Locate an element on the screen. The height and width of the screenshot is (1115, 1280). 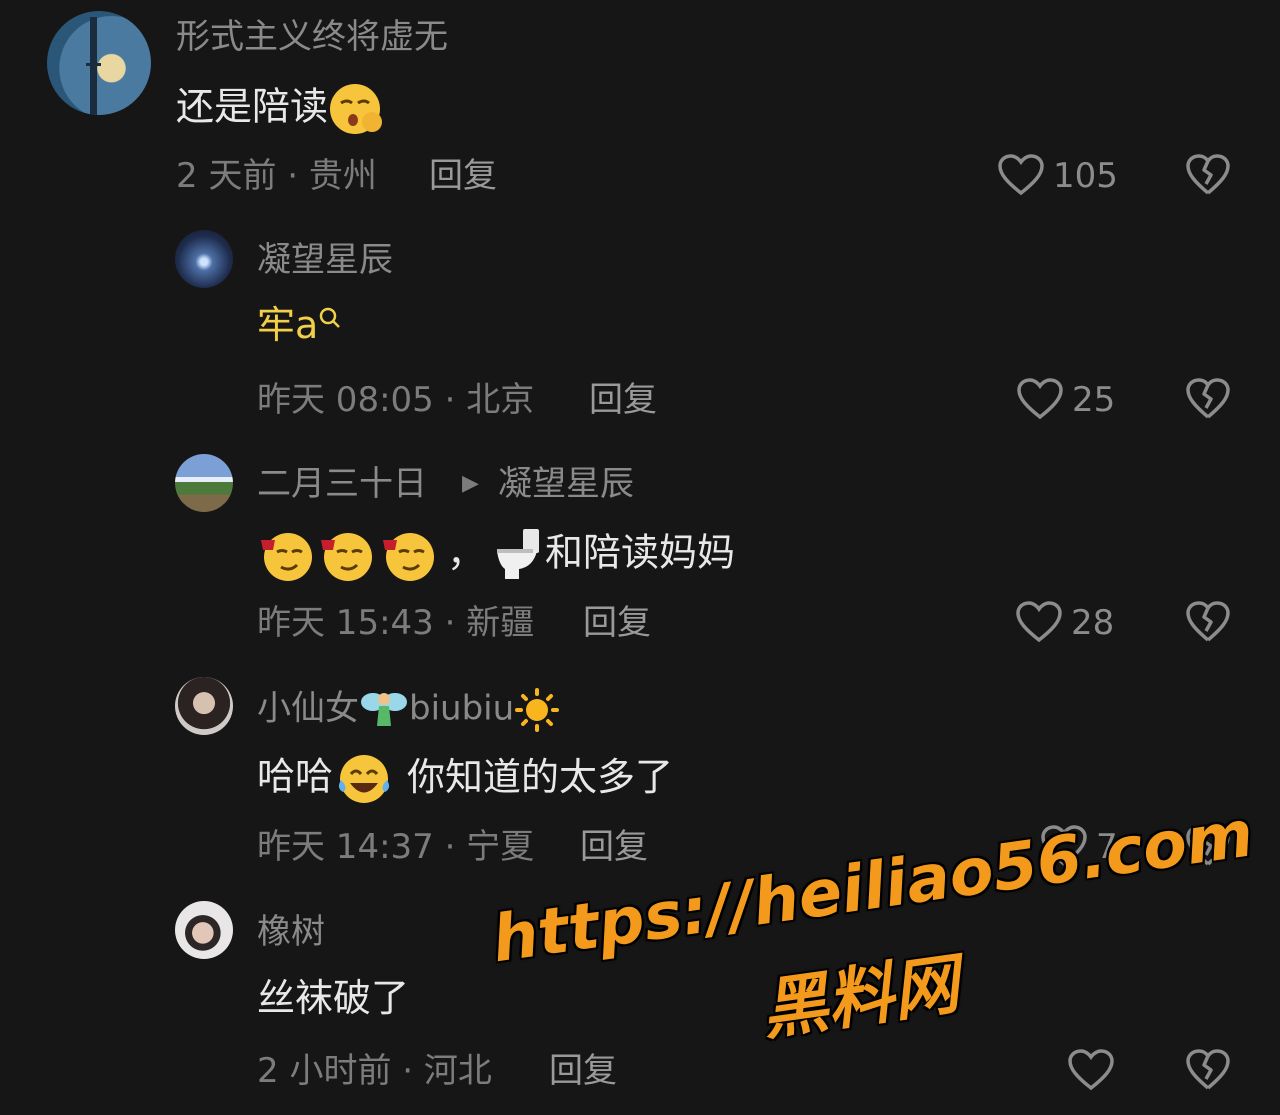
comment-text: ， 和陪读妈妈 is located at coordinates (496, 555).